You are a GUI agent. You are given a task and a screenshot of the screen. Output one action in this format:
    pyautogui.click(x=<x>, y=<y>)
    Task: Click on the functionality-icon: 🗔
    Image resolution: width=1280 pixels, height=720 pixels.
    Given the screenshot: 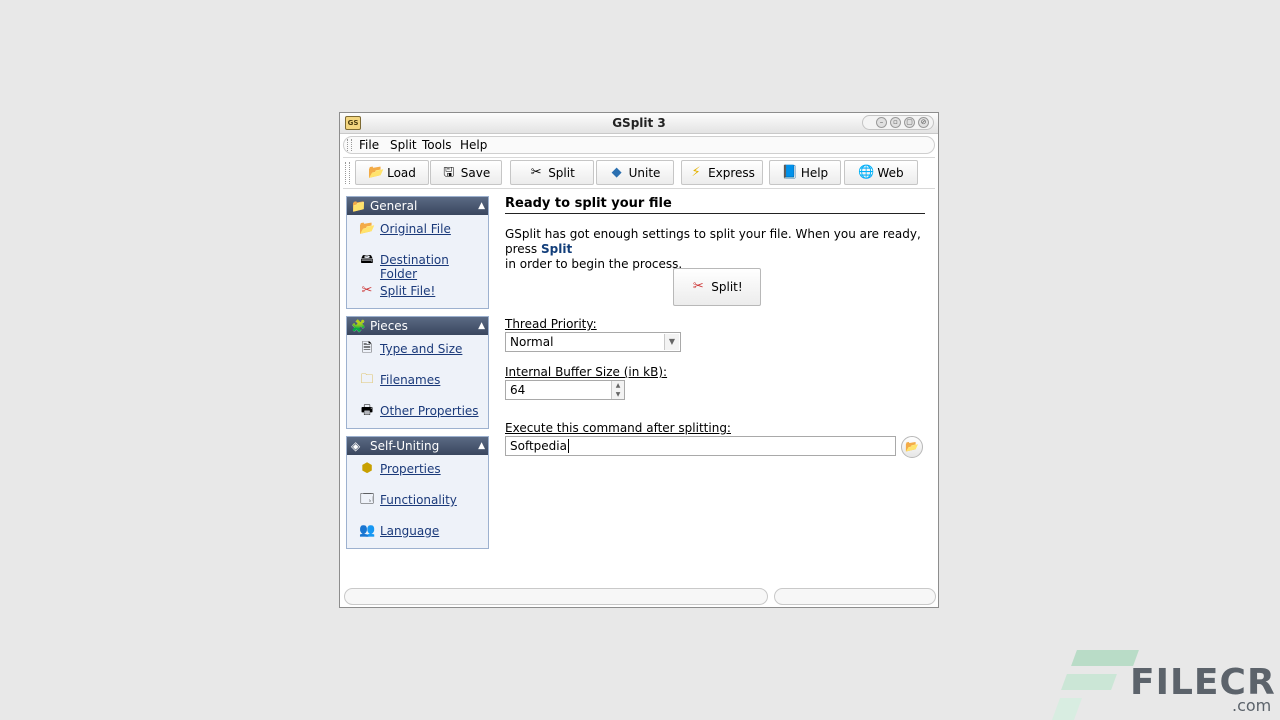 What is the action you would take?
    pyautogui.click(x=367, y=499)
    